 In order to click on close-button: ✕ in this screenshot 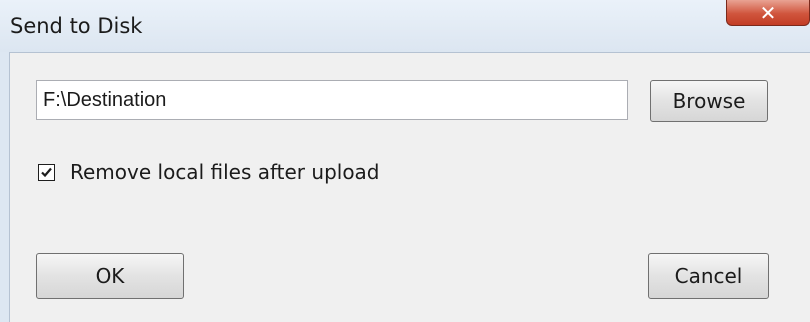, I will do `click(768, 13)`.